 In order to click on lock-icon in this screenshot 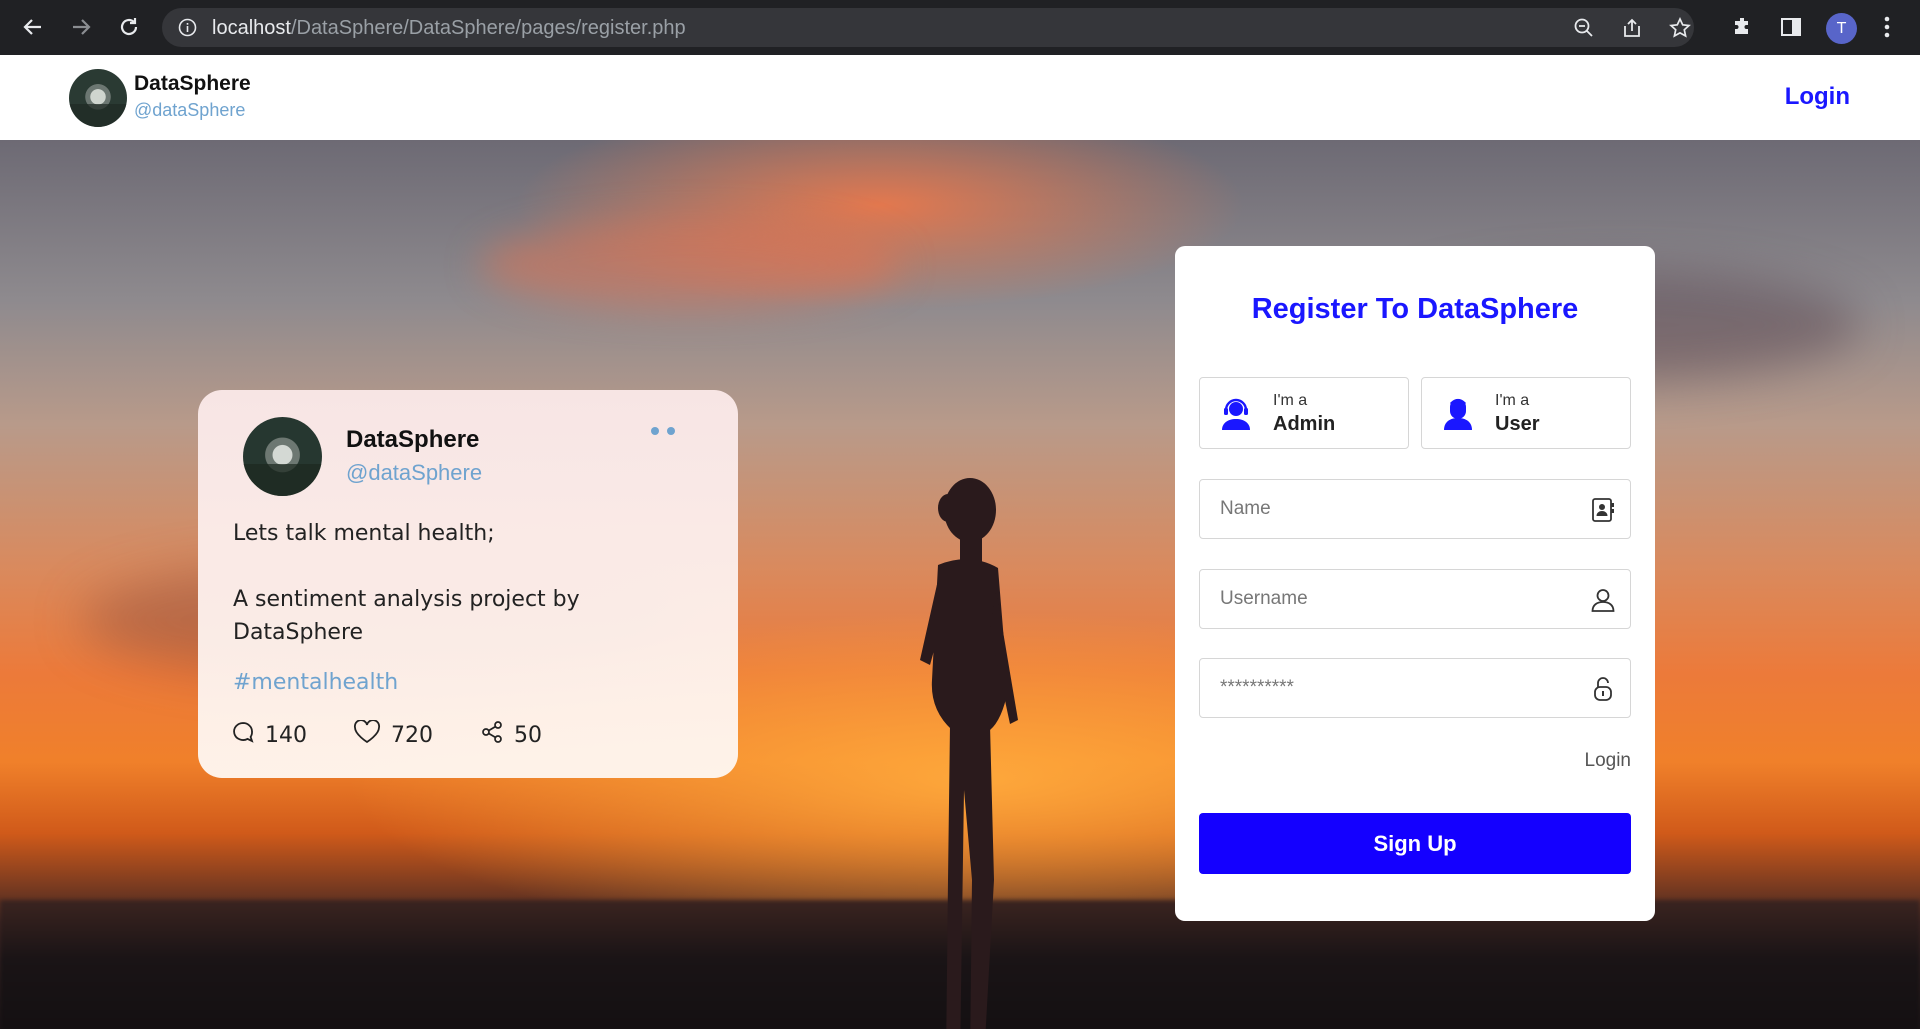, I will do `click(1603, 689)`.